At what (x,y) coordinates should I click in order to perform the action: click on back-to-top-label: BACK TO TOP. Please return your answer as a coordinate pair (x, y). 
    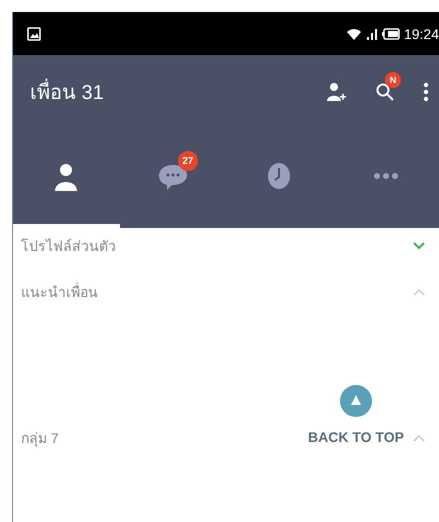
    Looking at the image, I should click on (356, 437).